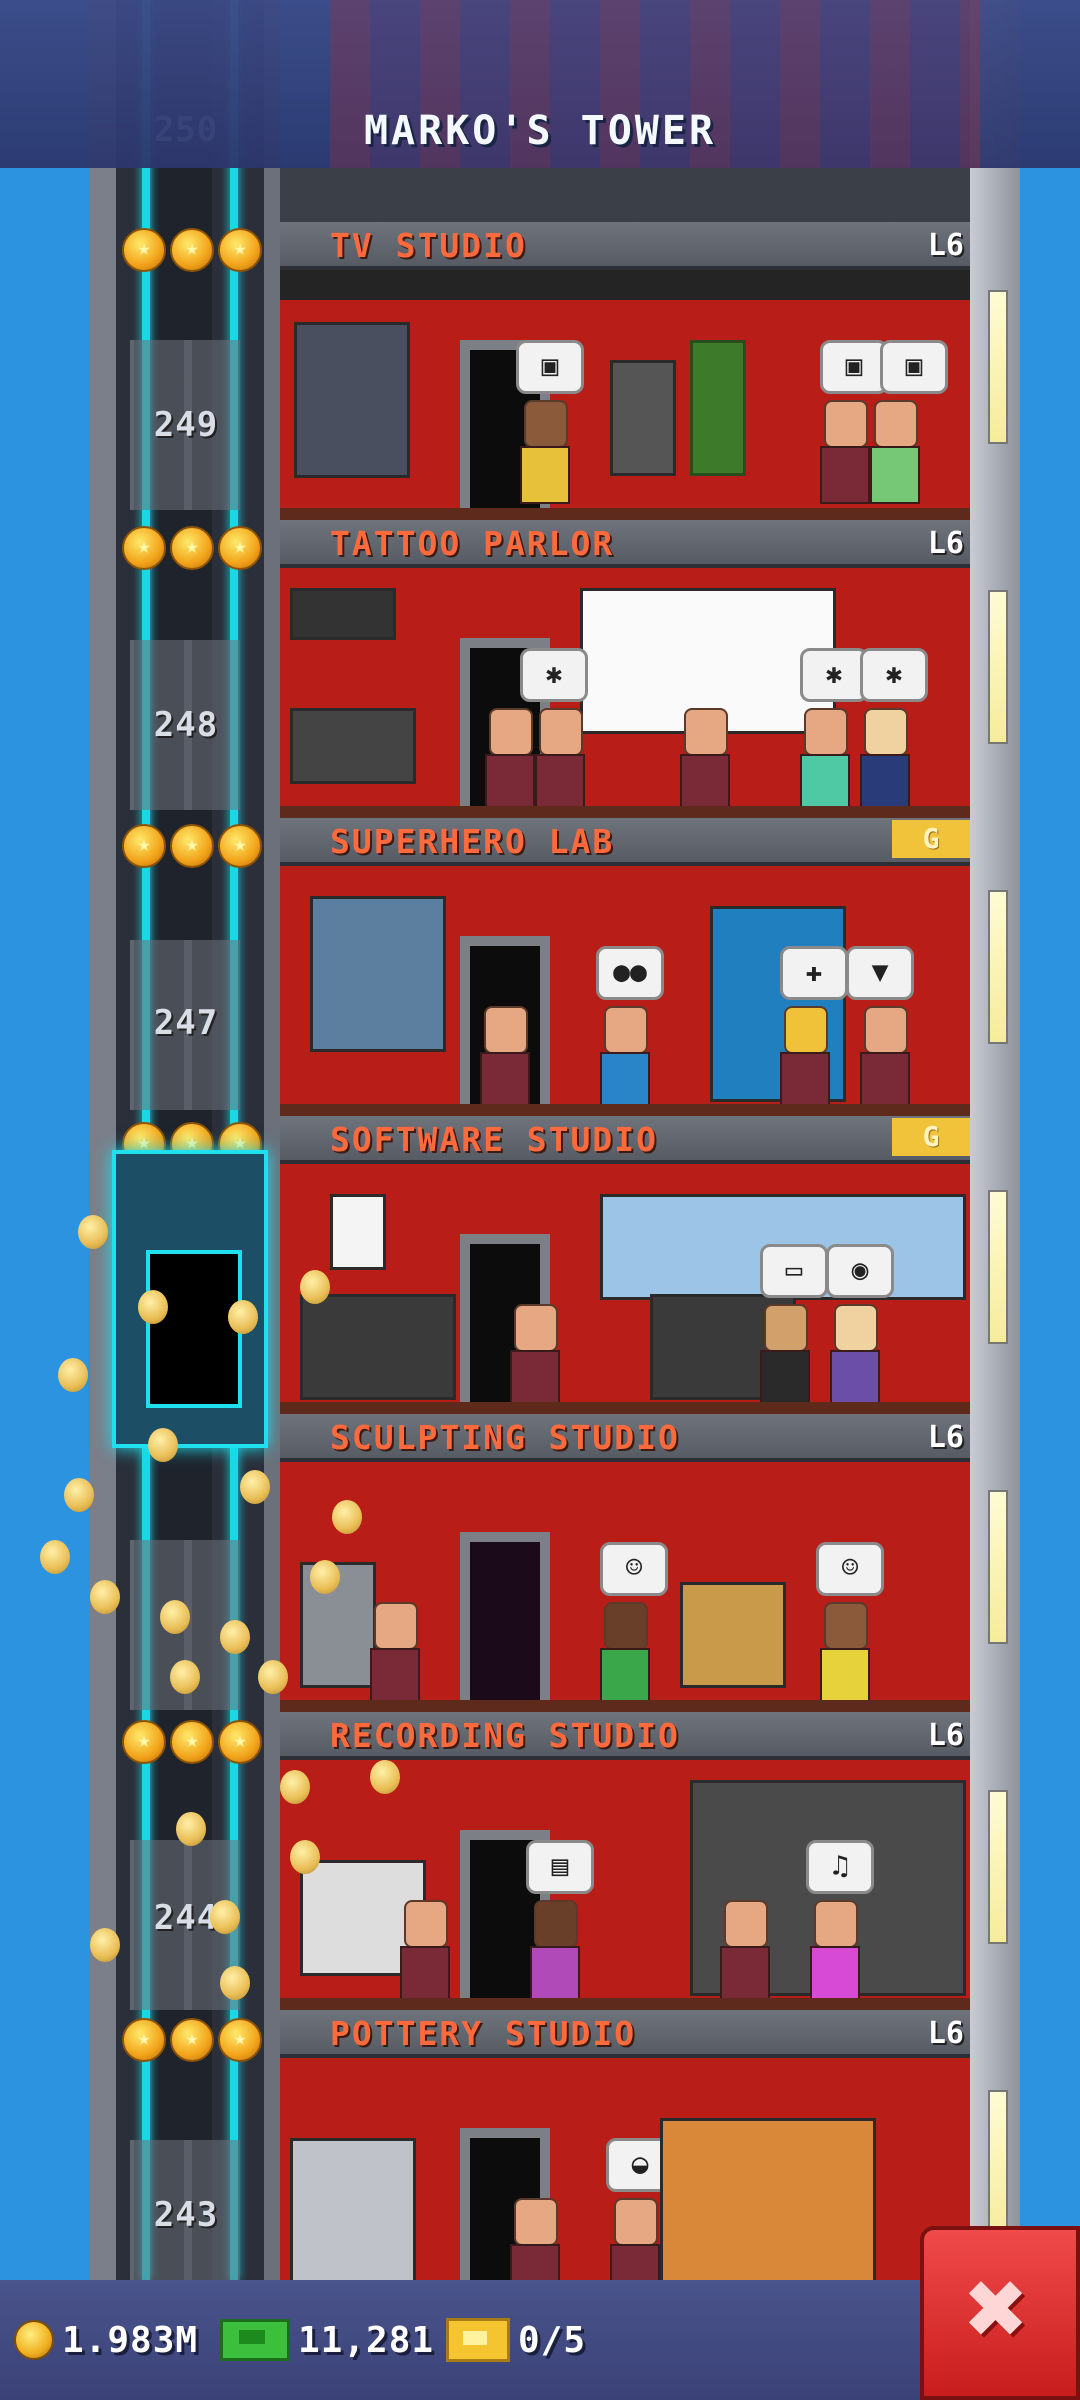 This screenshot has height=2400, width=1080. I want to click on close-button: ✖, so click(1000, 2313).